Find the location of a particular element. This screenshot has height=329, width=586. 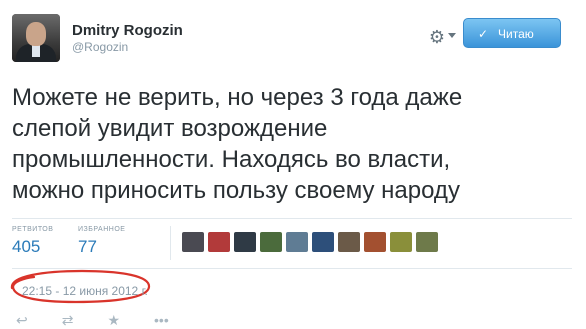

tweet-text-line: Можете не верить, но через 3 года даже is located at coordinates (237, 97).